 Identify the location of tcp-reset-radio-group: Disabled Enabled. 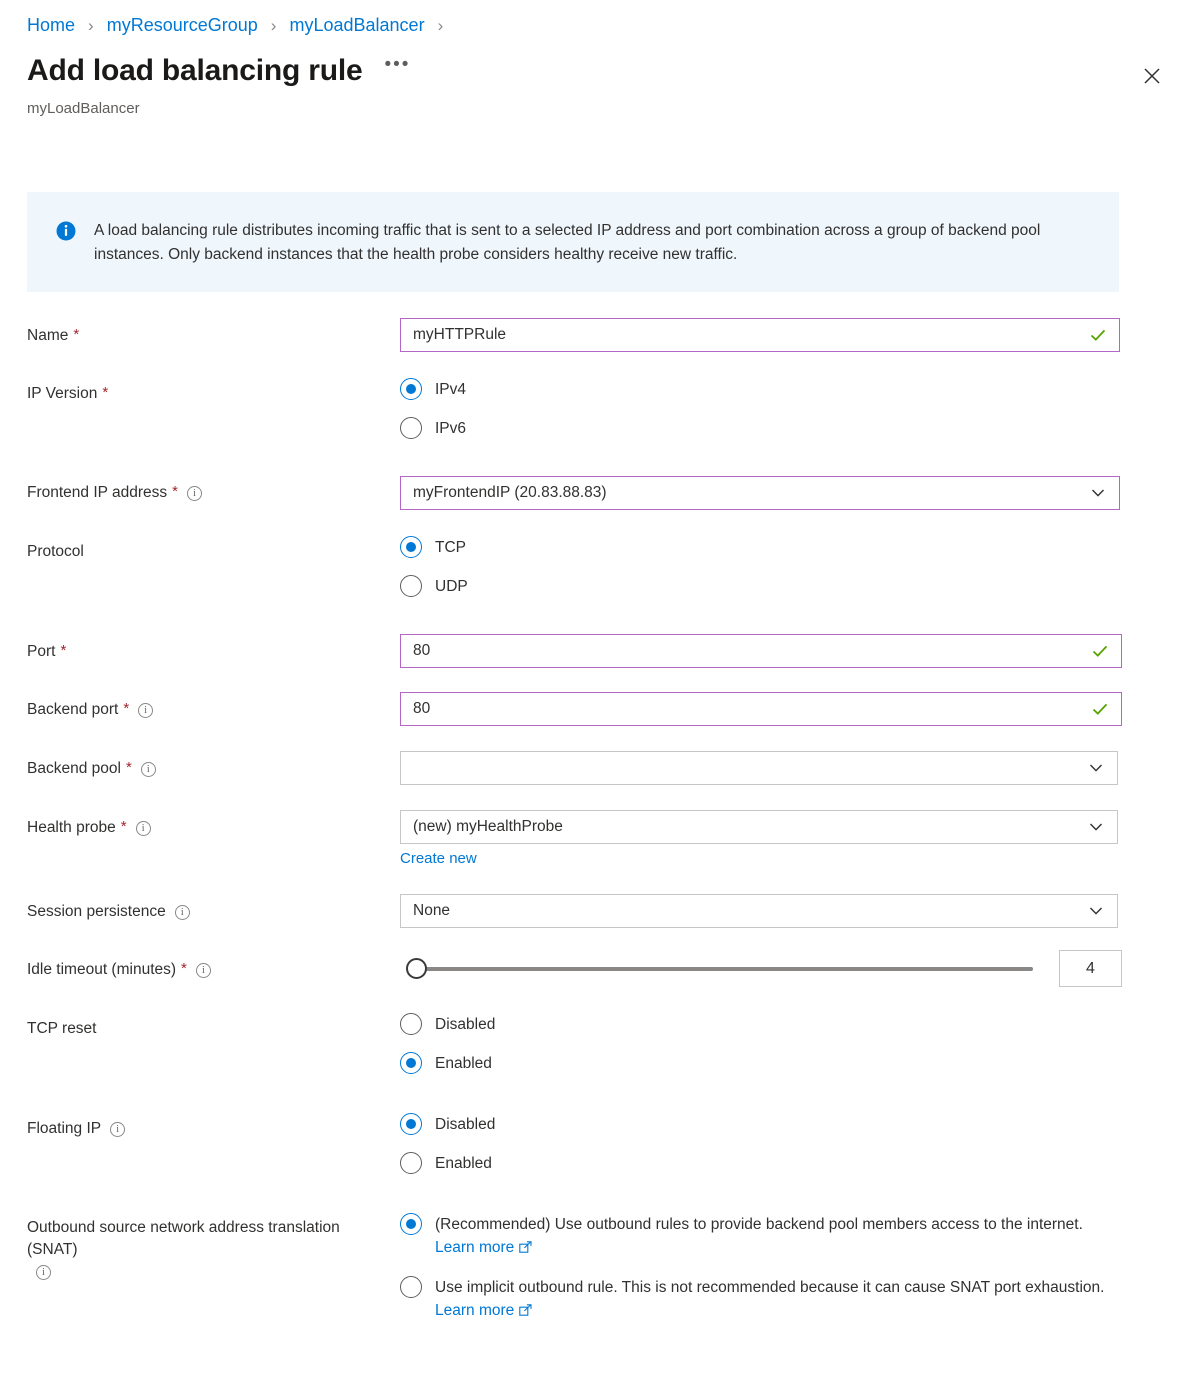
(447, 1043).